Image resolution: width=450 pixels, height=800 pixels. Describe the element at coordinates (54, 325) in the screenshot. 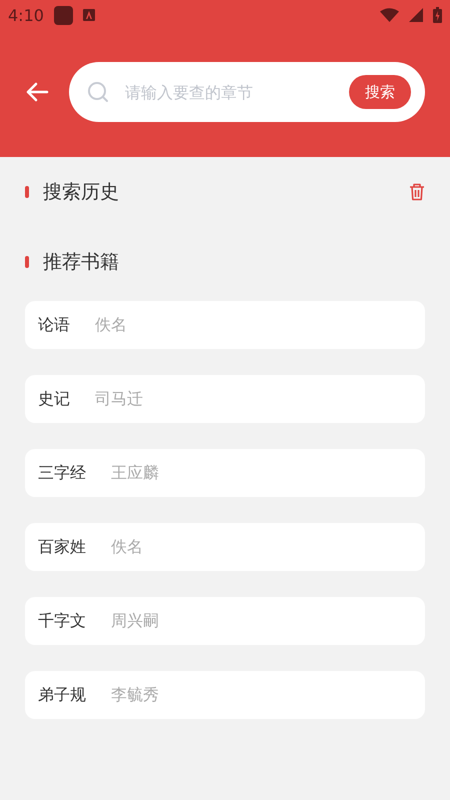

I see `book-title: 论语` at that location.